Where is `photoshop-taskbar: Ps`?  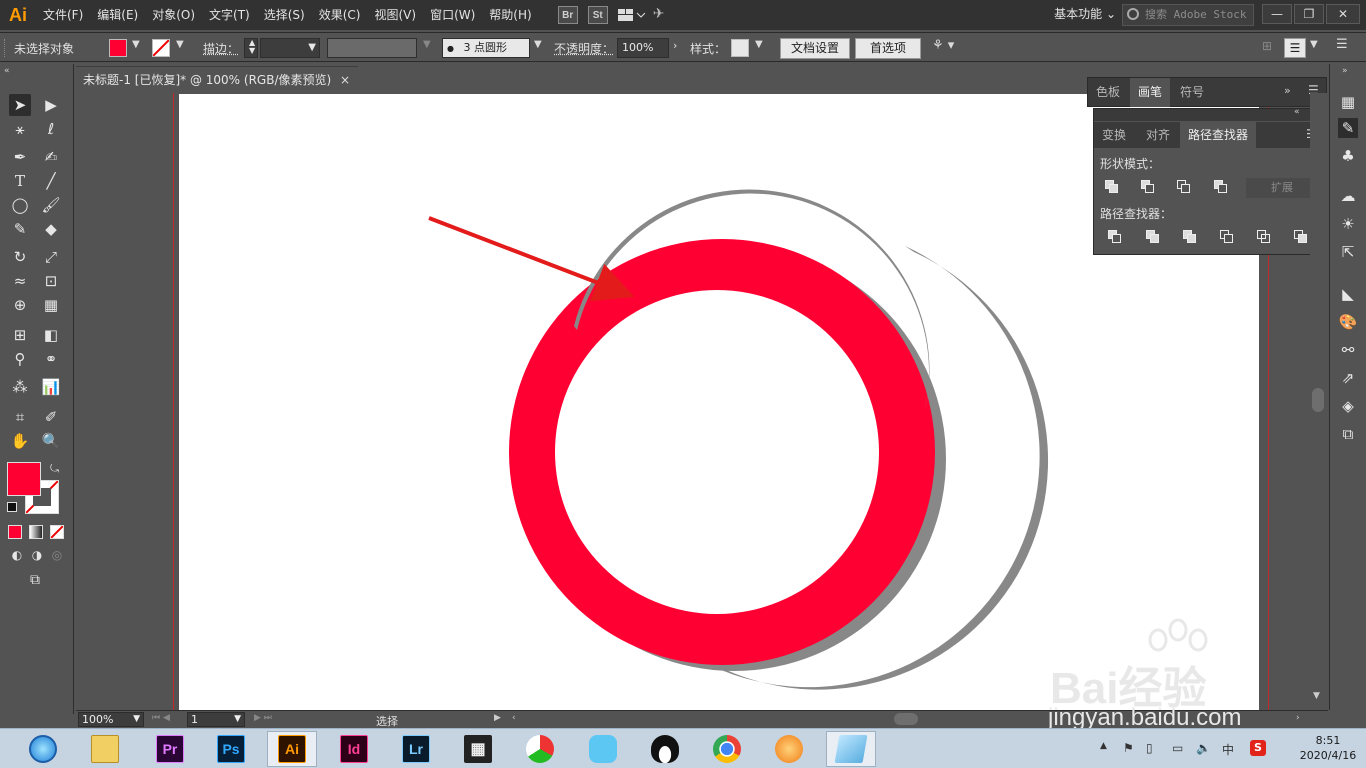
photoshop-taskbar: Ps is located at coordinates (231, 749).